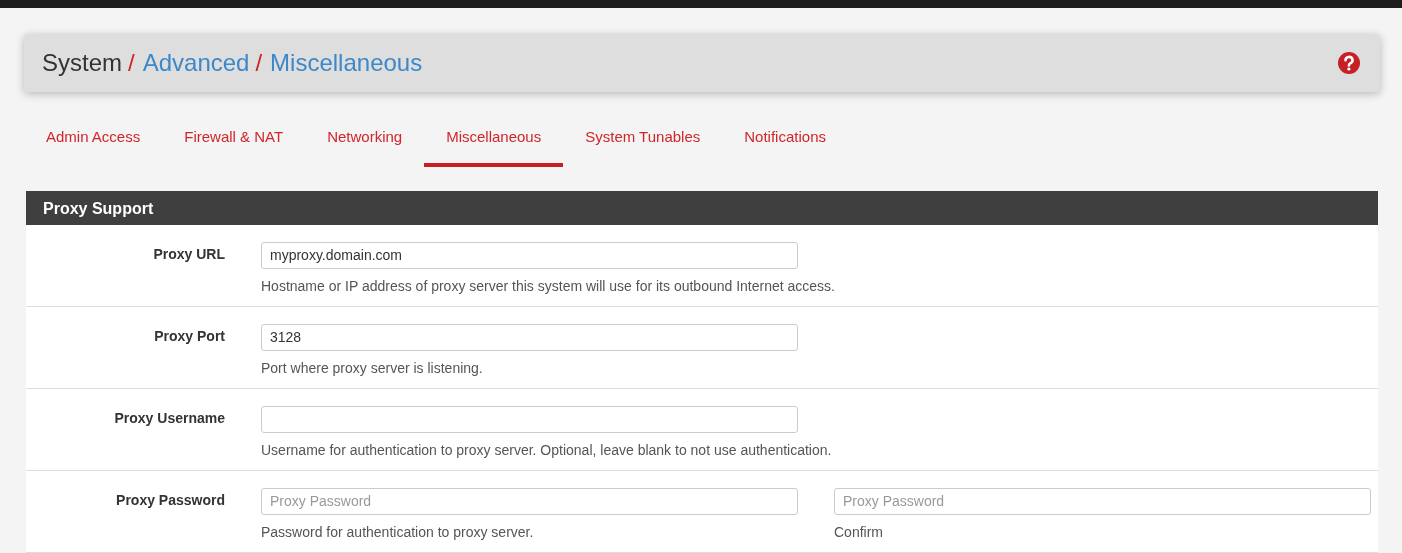 The height and width of the screenshot is (553, 1402). What do you see at coordinates (702, 207) in the screenshot?
I see `panel-title: Proxy Support` at bounding box center [702, 207].